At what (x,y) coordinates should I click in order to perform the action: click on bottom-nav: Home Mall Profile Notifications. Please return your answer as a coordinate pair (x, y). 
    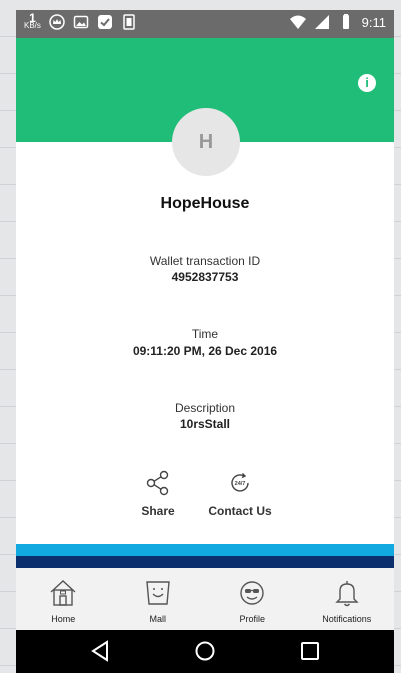
    Looking at the image, I should click on (205, 599).